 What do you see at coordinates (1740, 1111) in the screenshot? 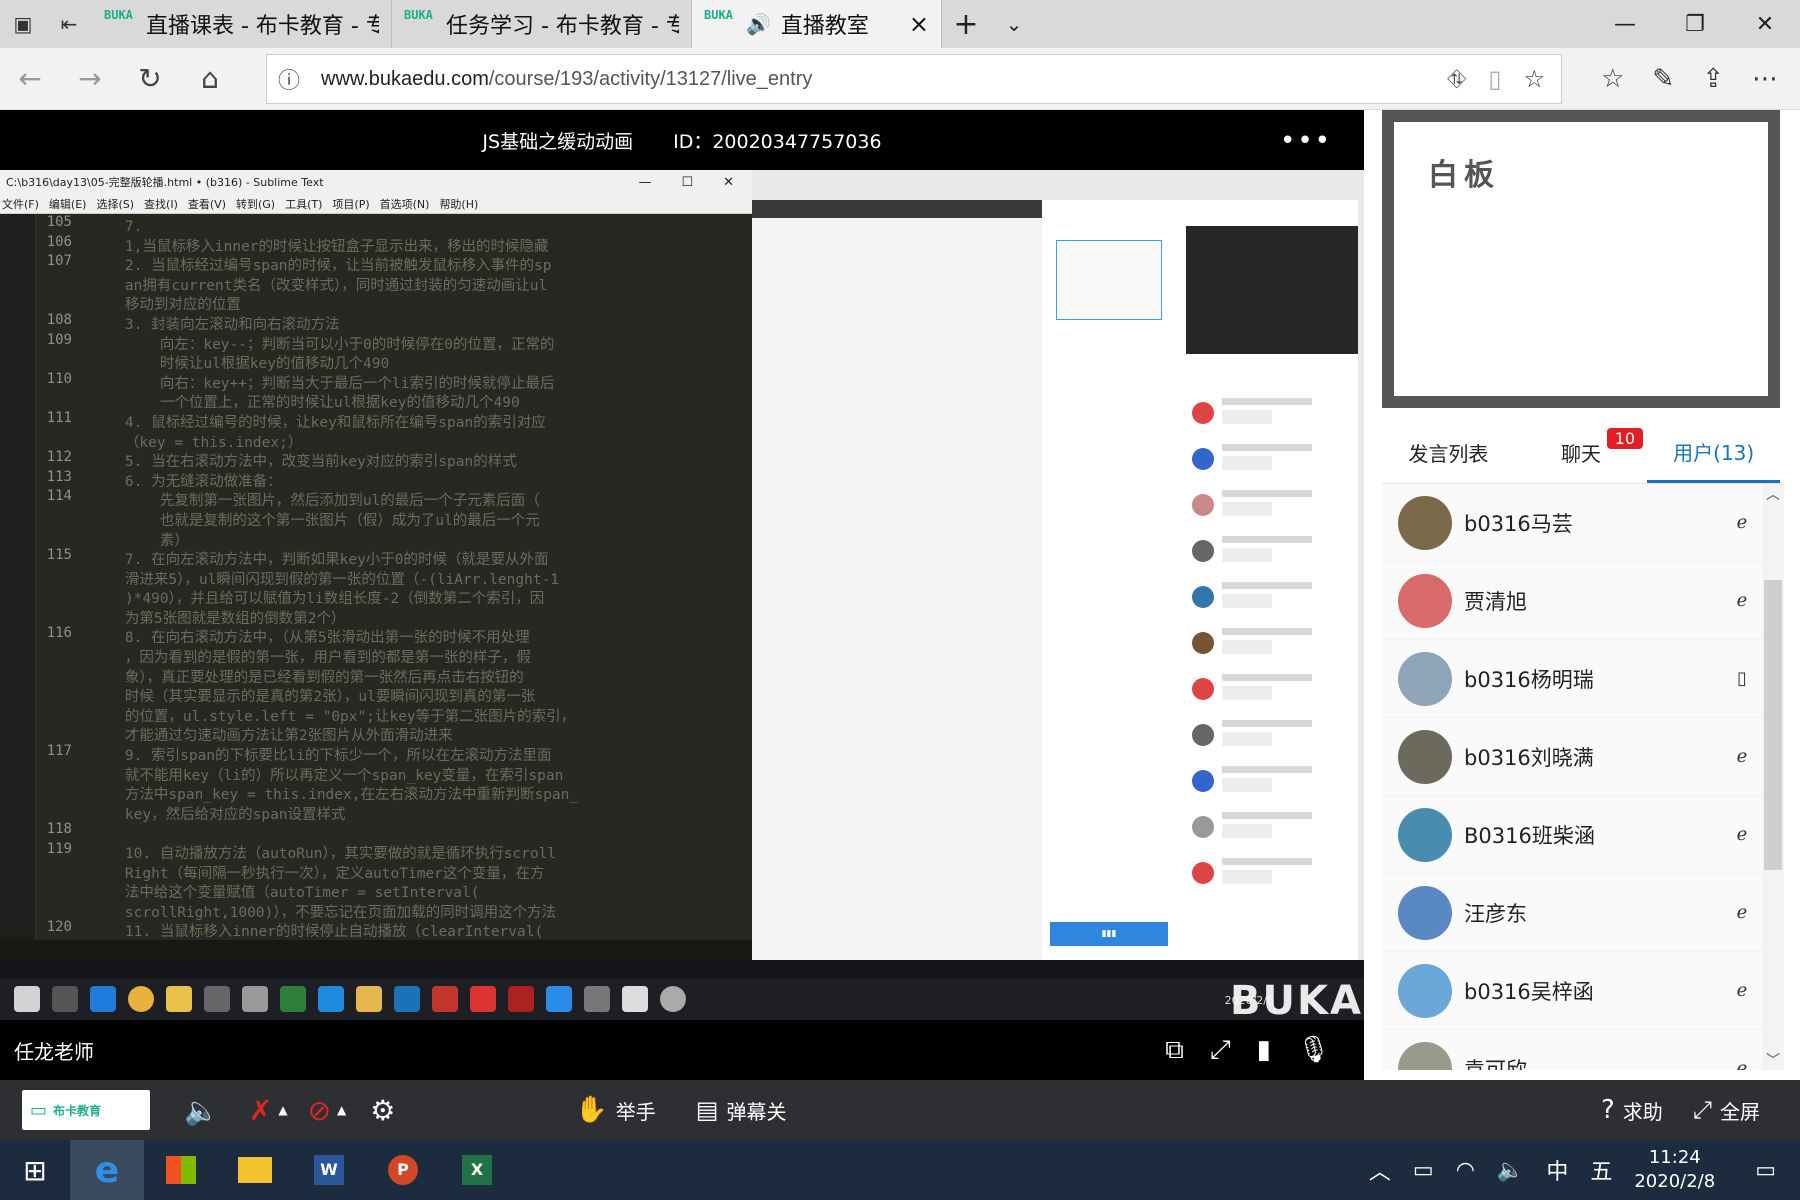
I see `fullscreen-label: 全屏` at bounding box center [1740, 1111].